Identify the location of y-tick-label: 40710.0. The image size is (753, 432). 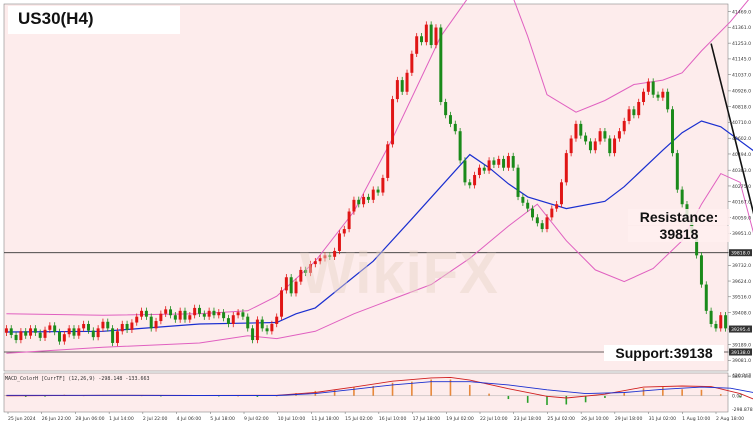
(741, 123).